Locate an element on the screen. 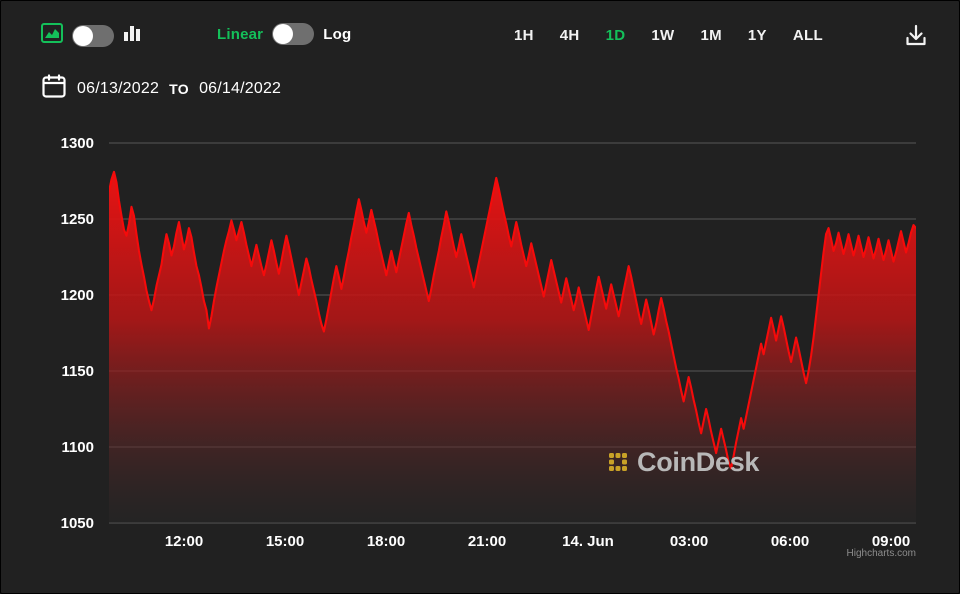  calendar-icon is located at coordinates (54, 88).